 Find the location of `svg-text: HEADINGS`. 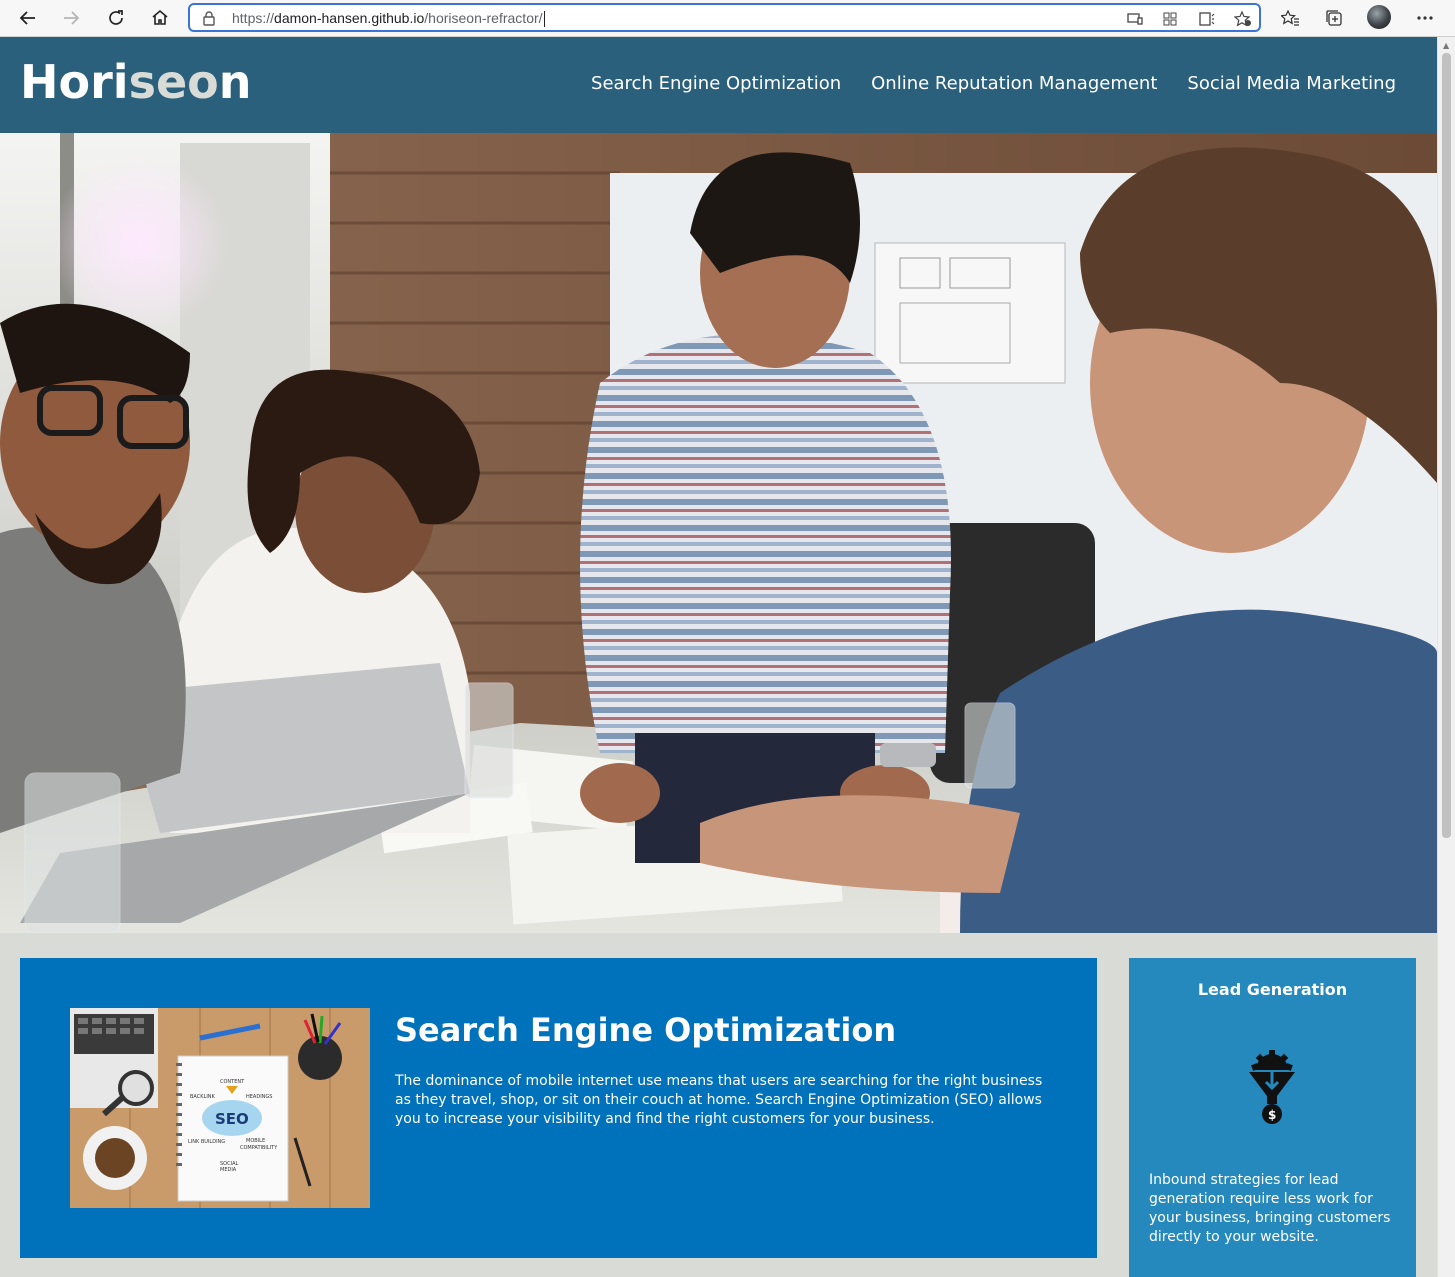

svg-text: HEADINGS is located at coordinates (259, 1097).